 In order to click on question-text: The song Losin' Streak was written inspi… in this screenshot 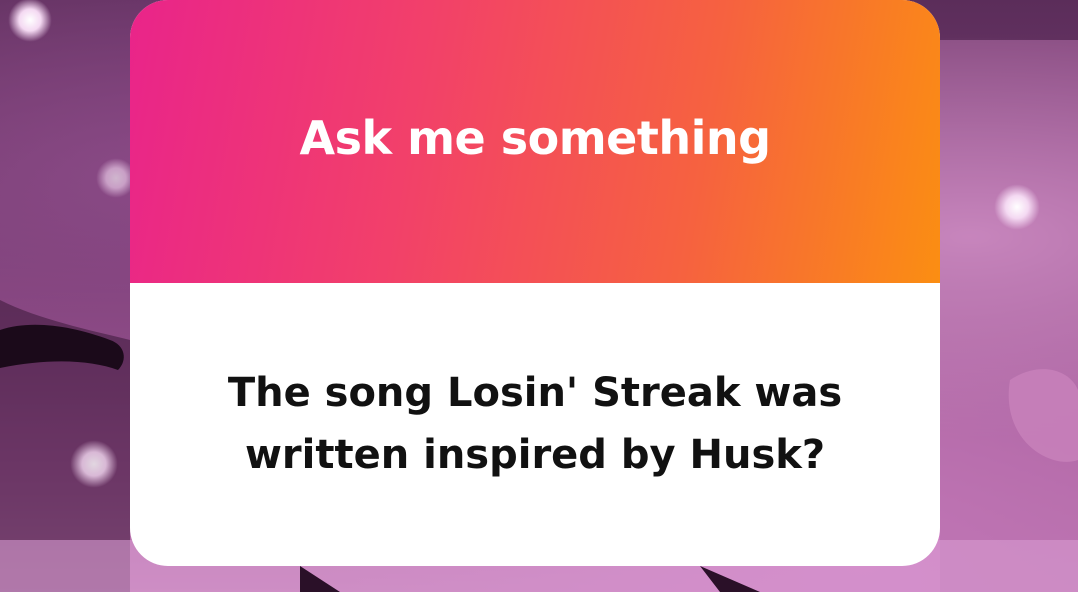, I will do `click(535, 424)`.